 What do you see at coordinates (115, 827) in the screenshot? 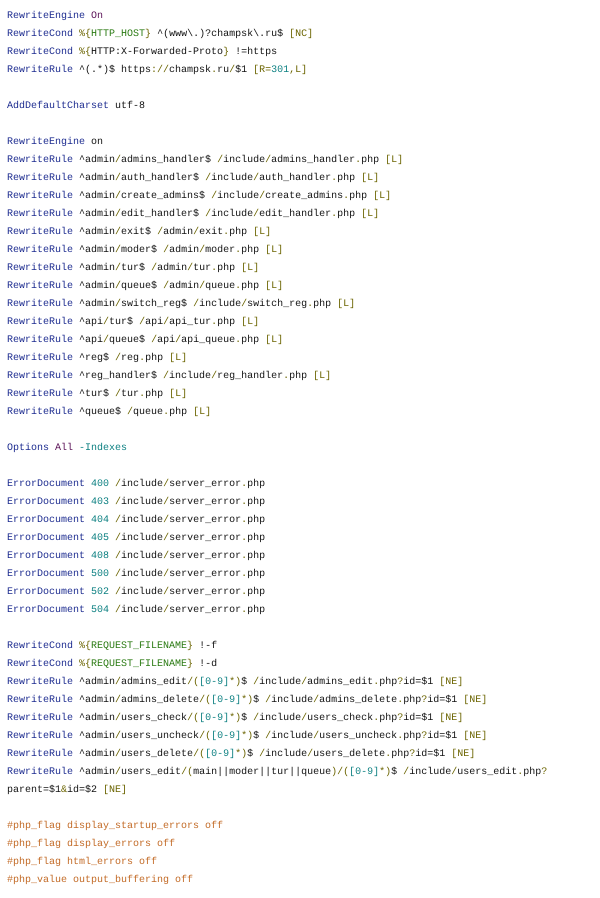
I see `code-comment: #php_flag display_startup_errors off` at bounding box center [115, 827].